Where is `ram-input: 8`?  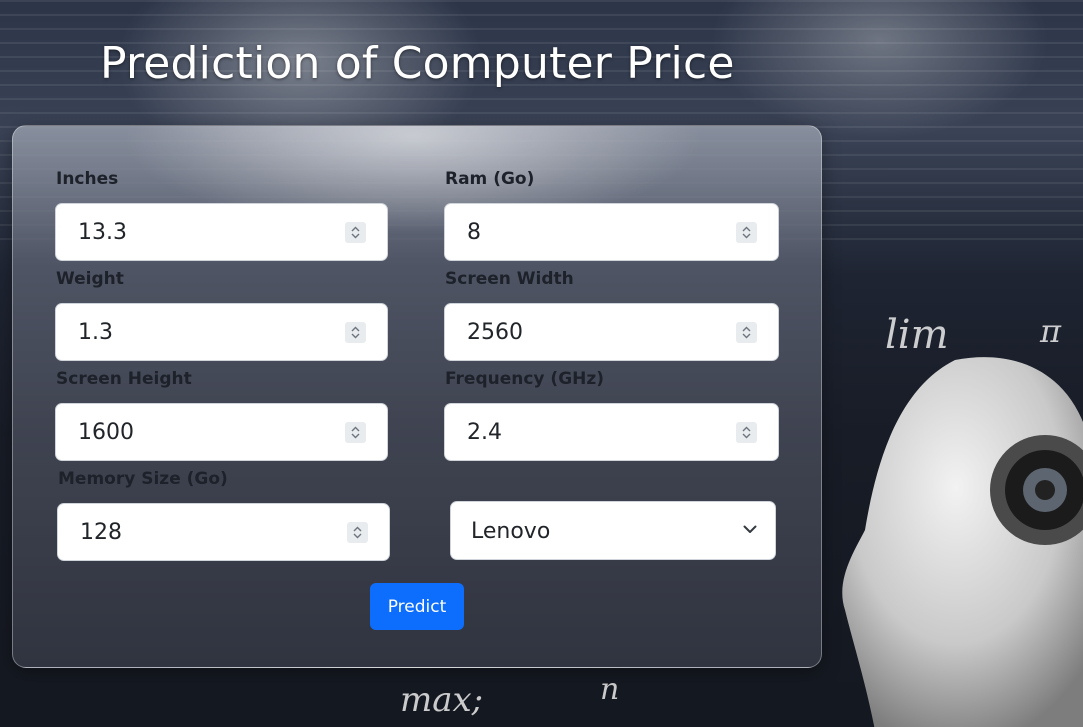 ram-input: 8 is located at coordinates (611, 232).